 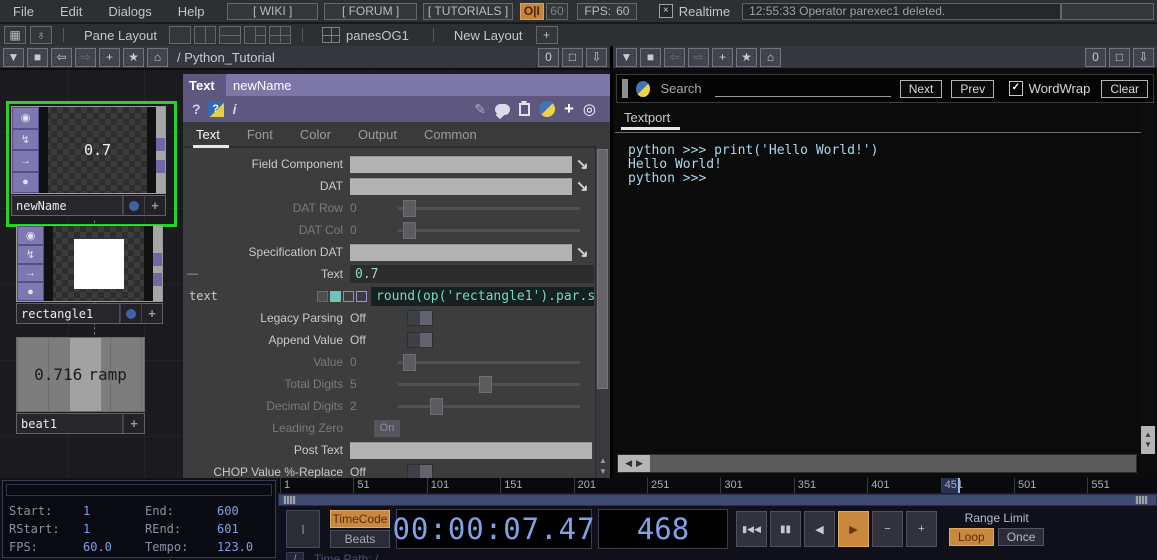 I want to click on node-beat1: 0.716 ramp beat1 +, so click(x=80, y=385).